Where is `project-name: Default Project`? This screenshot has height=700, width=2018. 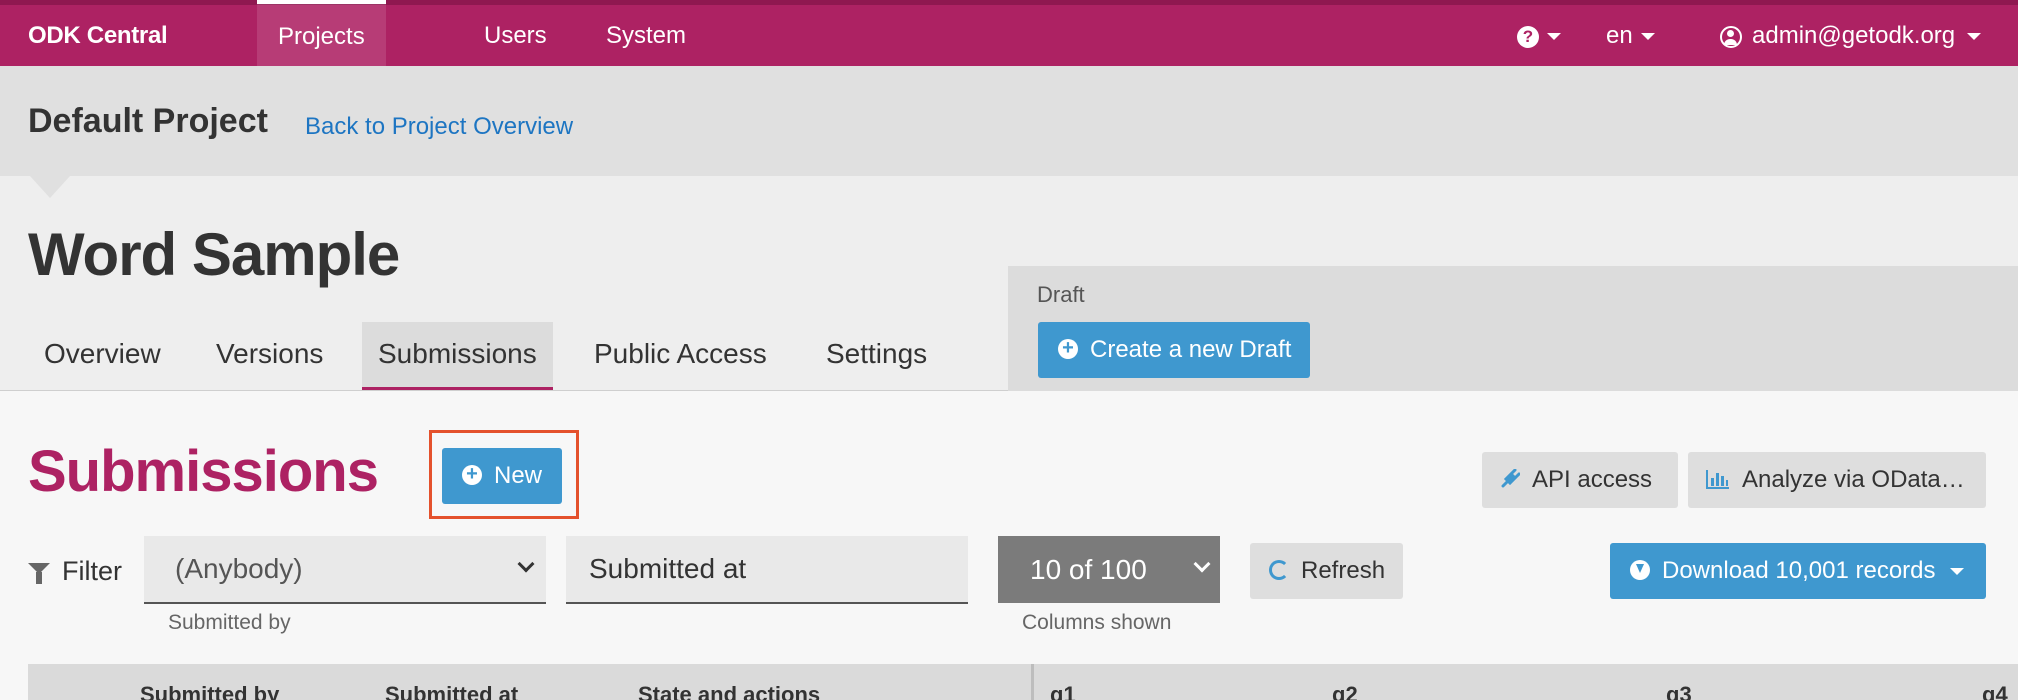
project-name: Default Project is located at coordinates (148, 121).